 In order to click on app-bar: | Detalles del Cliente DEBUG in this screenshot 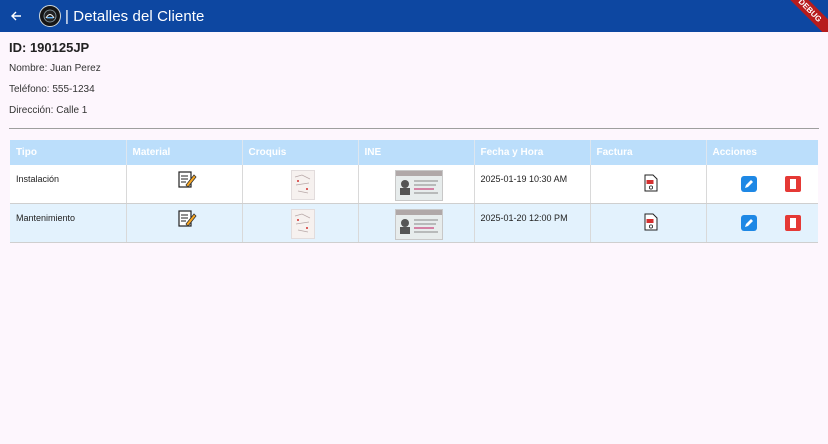, I will do `click(414, 16)`.